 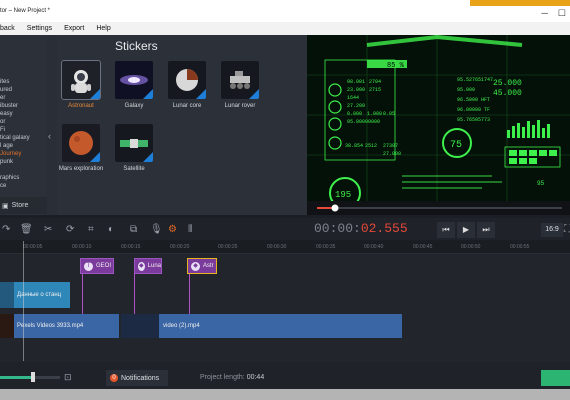 What do you see at coordinates (2, 130) in the screenshot?
I see `category-item: Fi` at bounding box center [2, 130].